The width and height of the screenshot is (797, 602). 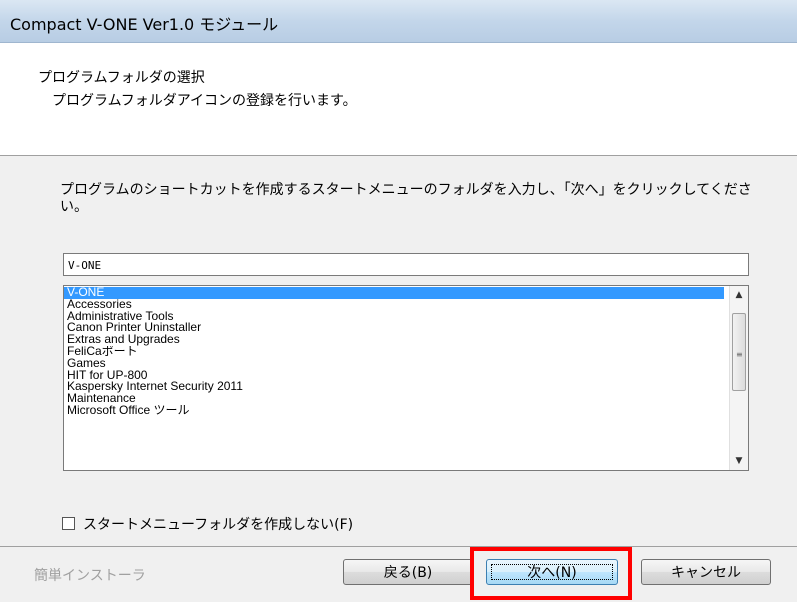 I want to click on scroll-thumb: ≡, so click(x=739, y=352).